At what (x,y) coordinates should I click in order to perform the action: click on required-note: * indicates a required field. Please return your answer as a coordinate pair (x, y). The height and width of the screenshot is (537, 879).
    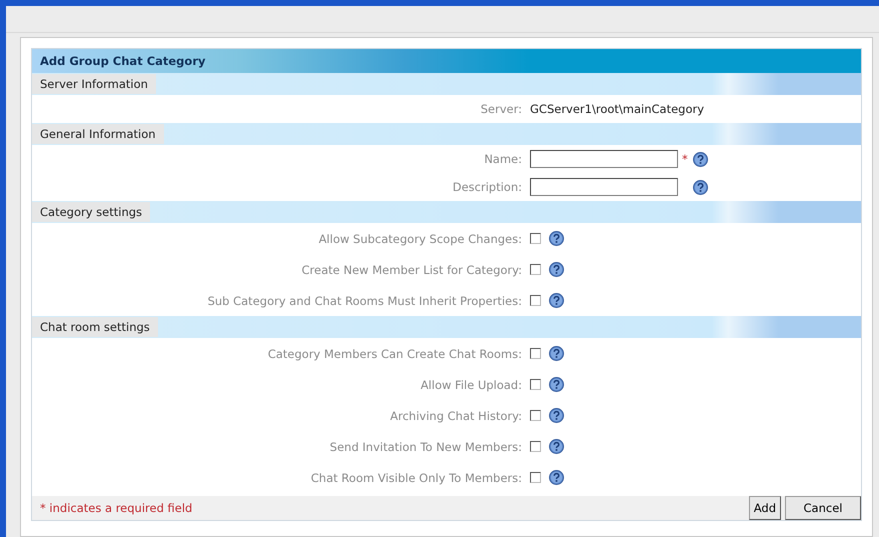
    Looking at the image, I should click on (116, 508).